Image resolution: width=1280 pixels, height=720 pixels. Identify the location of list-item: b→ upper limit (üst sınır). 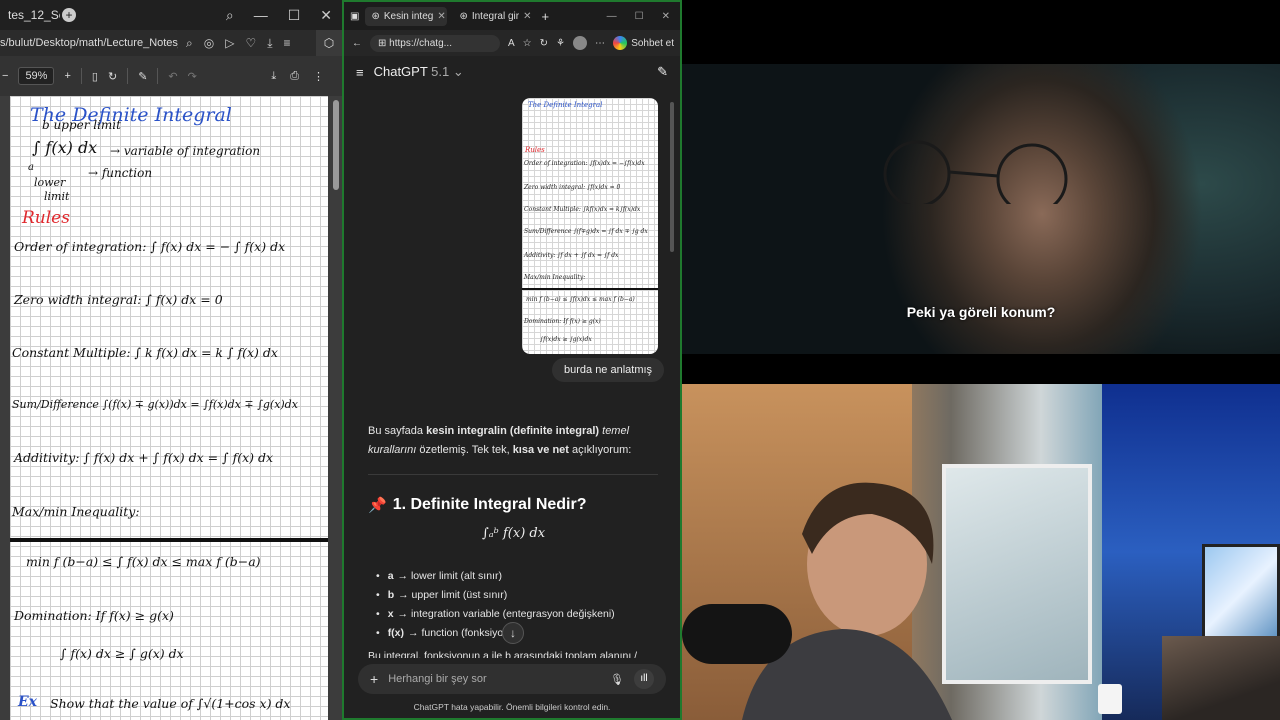
(523, 598).